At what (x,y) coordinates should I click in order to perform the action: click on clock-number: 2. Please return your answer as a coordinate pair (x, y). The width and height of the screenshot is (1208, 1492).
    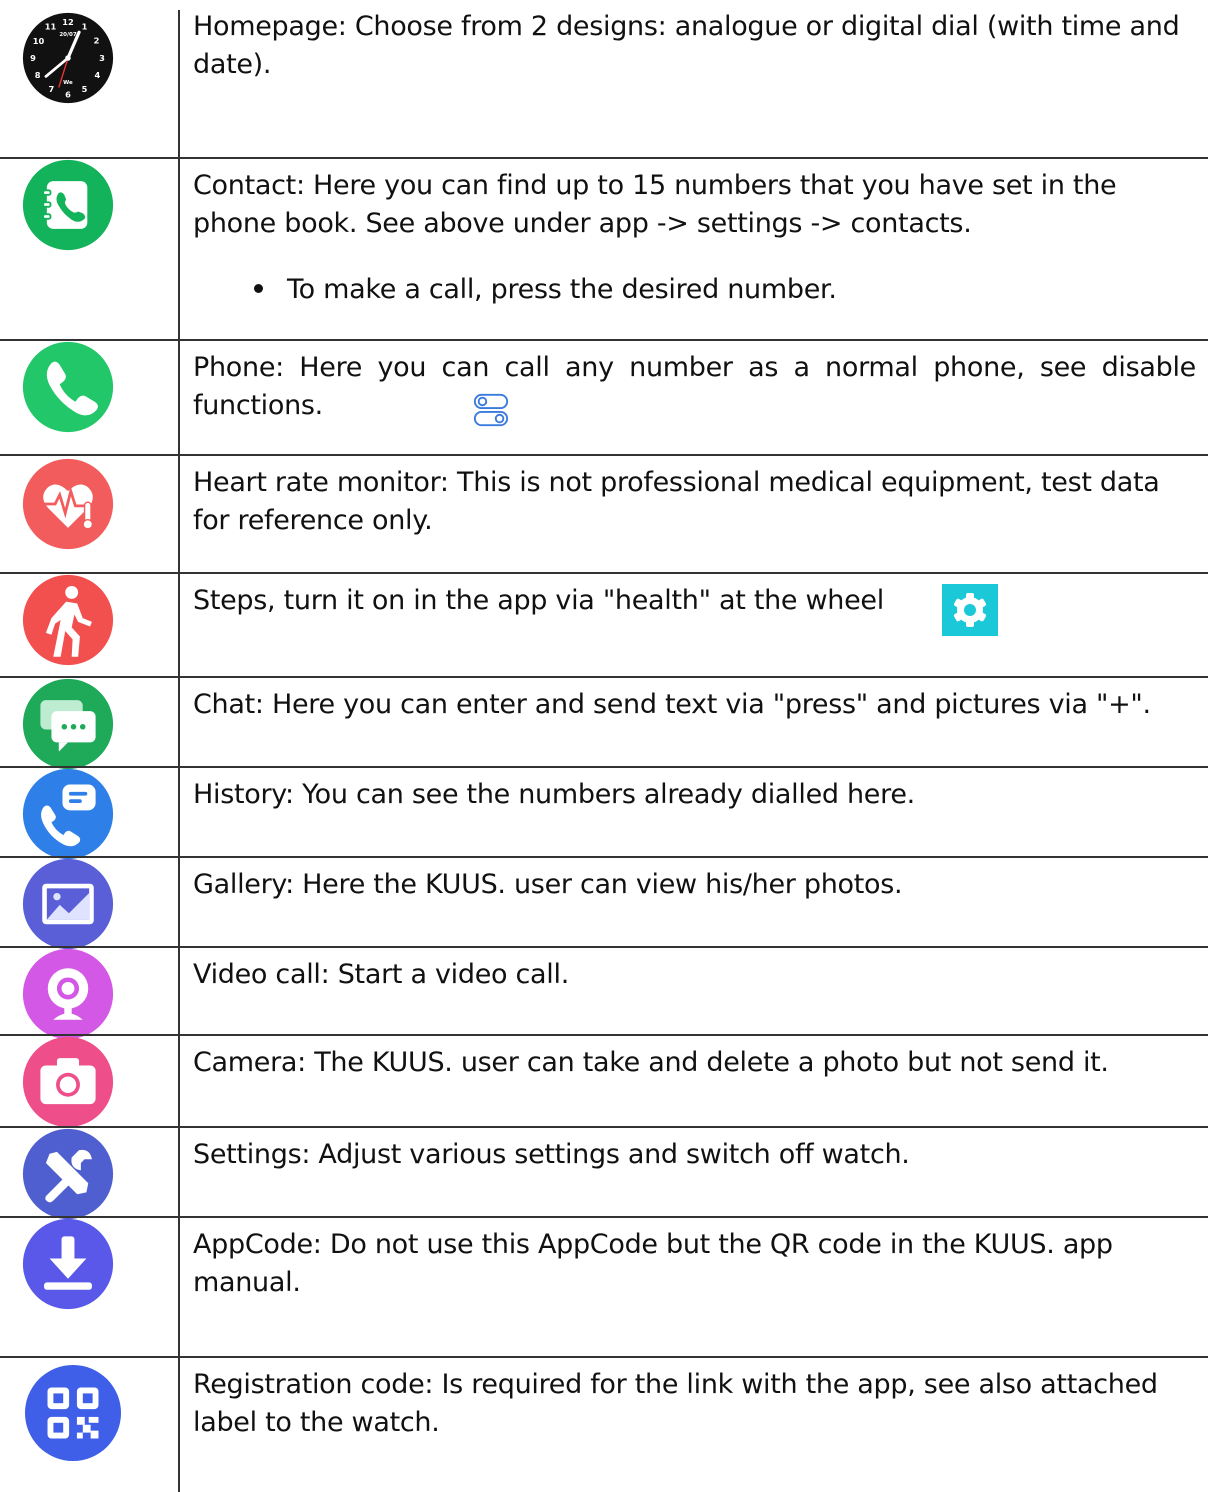
    Looking at the image, I should click on (97, 40).